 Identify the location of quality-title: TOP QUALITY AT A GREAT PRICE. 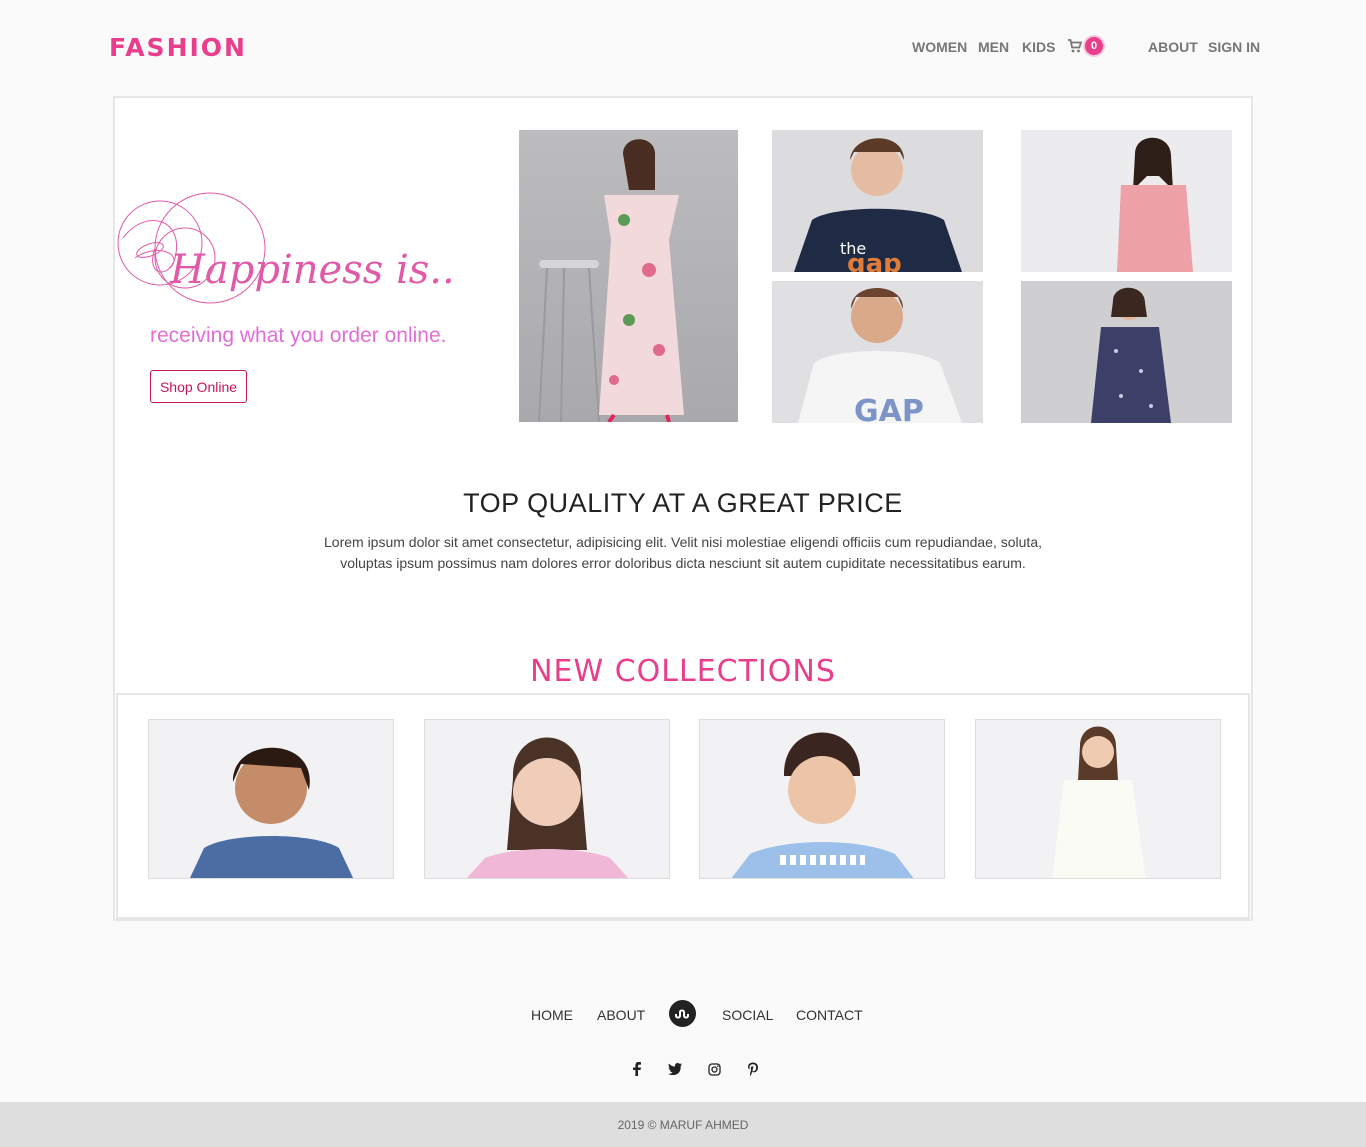
(683, 503).